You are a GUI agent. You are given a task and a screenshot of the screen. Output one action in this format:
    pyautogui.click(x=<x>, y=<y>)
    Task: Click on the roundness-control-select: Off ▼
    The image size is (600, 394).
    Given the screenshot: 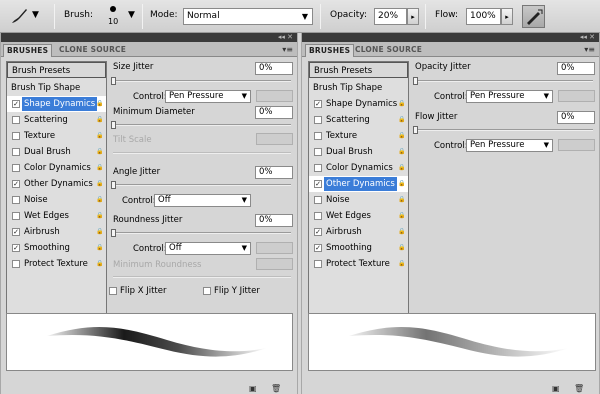 What is the action you would take?
    pyautogui.click(x=208, y=248)
    